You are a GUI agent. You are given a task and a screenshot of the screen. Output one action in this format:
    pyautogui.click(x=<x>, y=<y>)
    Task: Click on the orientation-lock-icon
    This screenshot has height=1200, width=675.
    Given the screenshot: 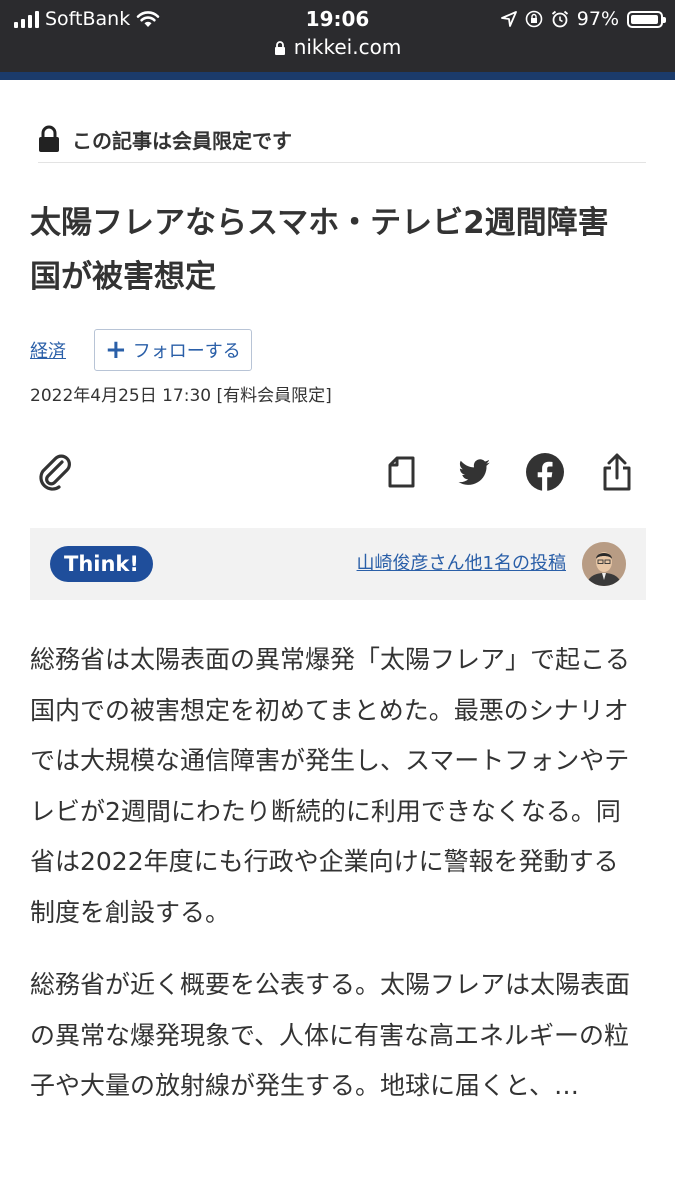 What is the action you would take?
    pyautogui.click(x=534, y=19)
    